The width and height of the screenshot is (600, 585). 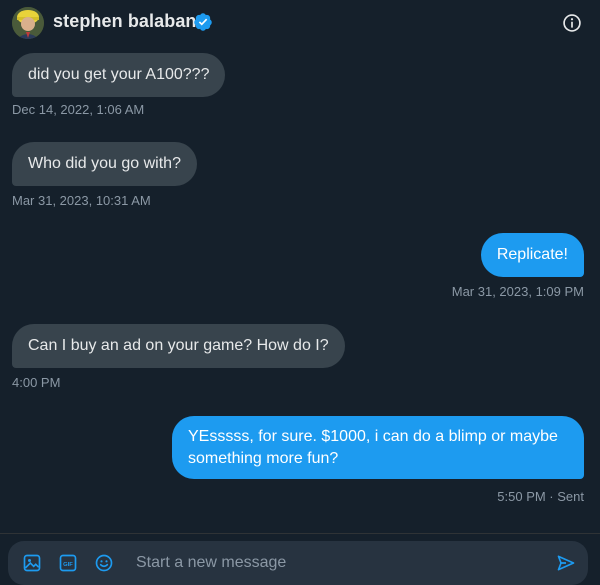 I want to click on info-icon, so click(x=572, y=23).